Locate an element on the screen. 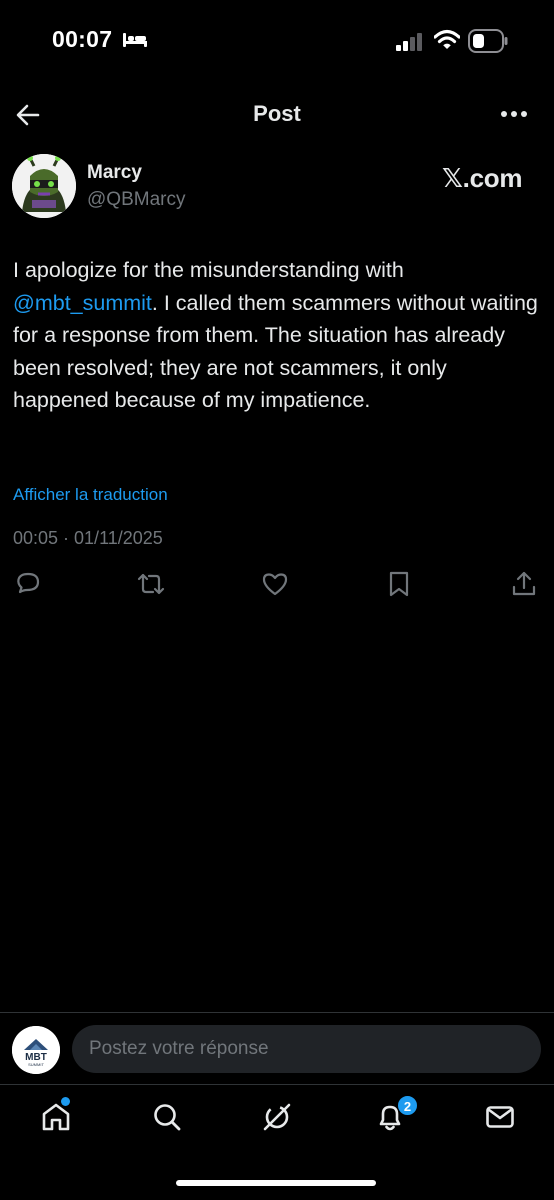 The width and height of the screenshot is (554, 1200). share-icon is located at coordinates (524, 586).